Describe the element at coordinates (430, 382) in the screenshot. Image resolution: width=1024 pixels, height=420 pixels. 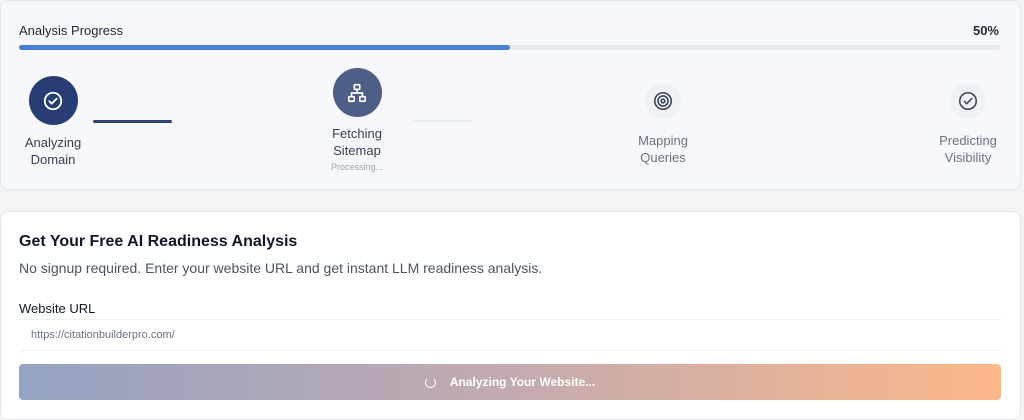
I see `spinner-icon` at that location.